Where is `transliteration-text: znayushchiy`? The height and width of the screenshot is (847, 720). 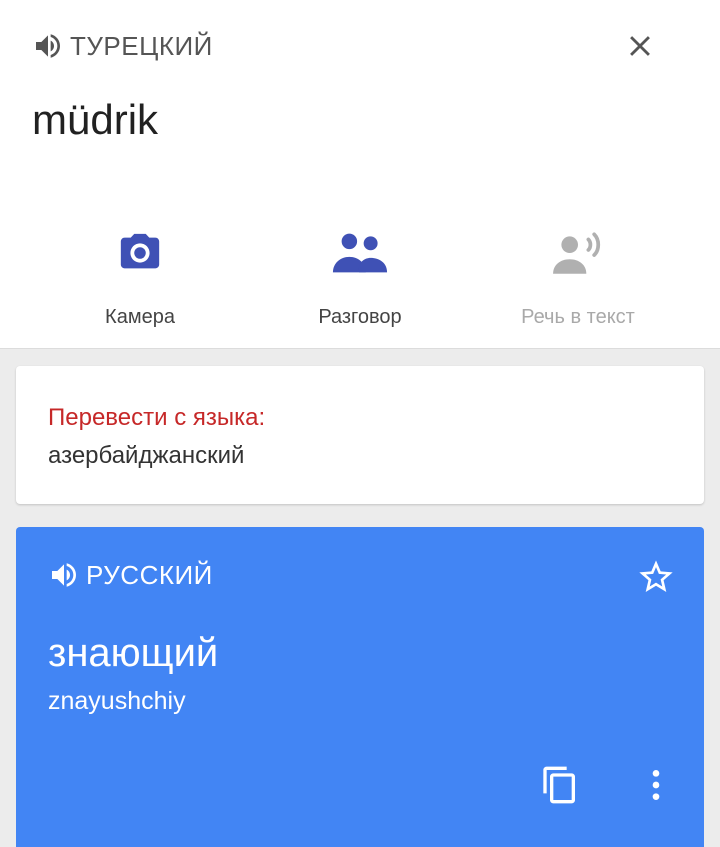
transliteration-text: znayushchiy is located at coordinates (117, 701).